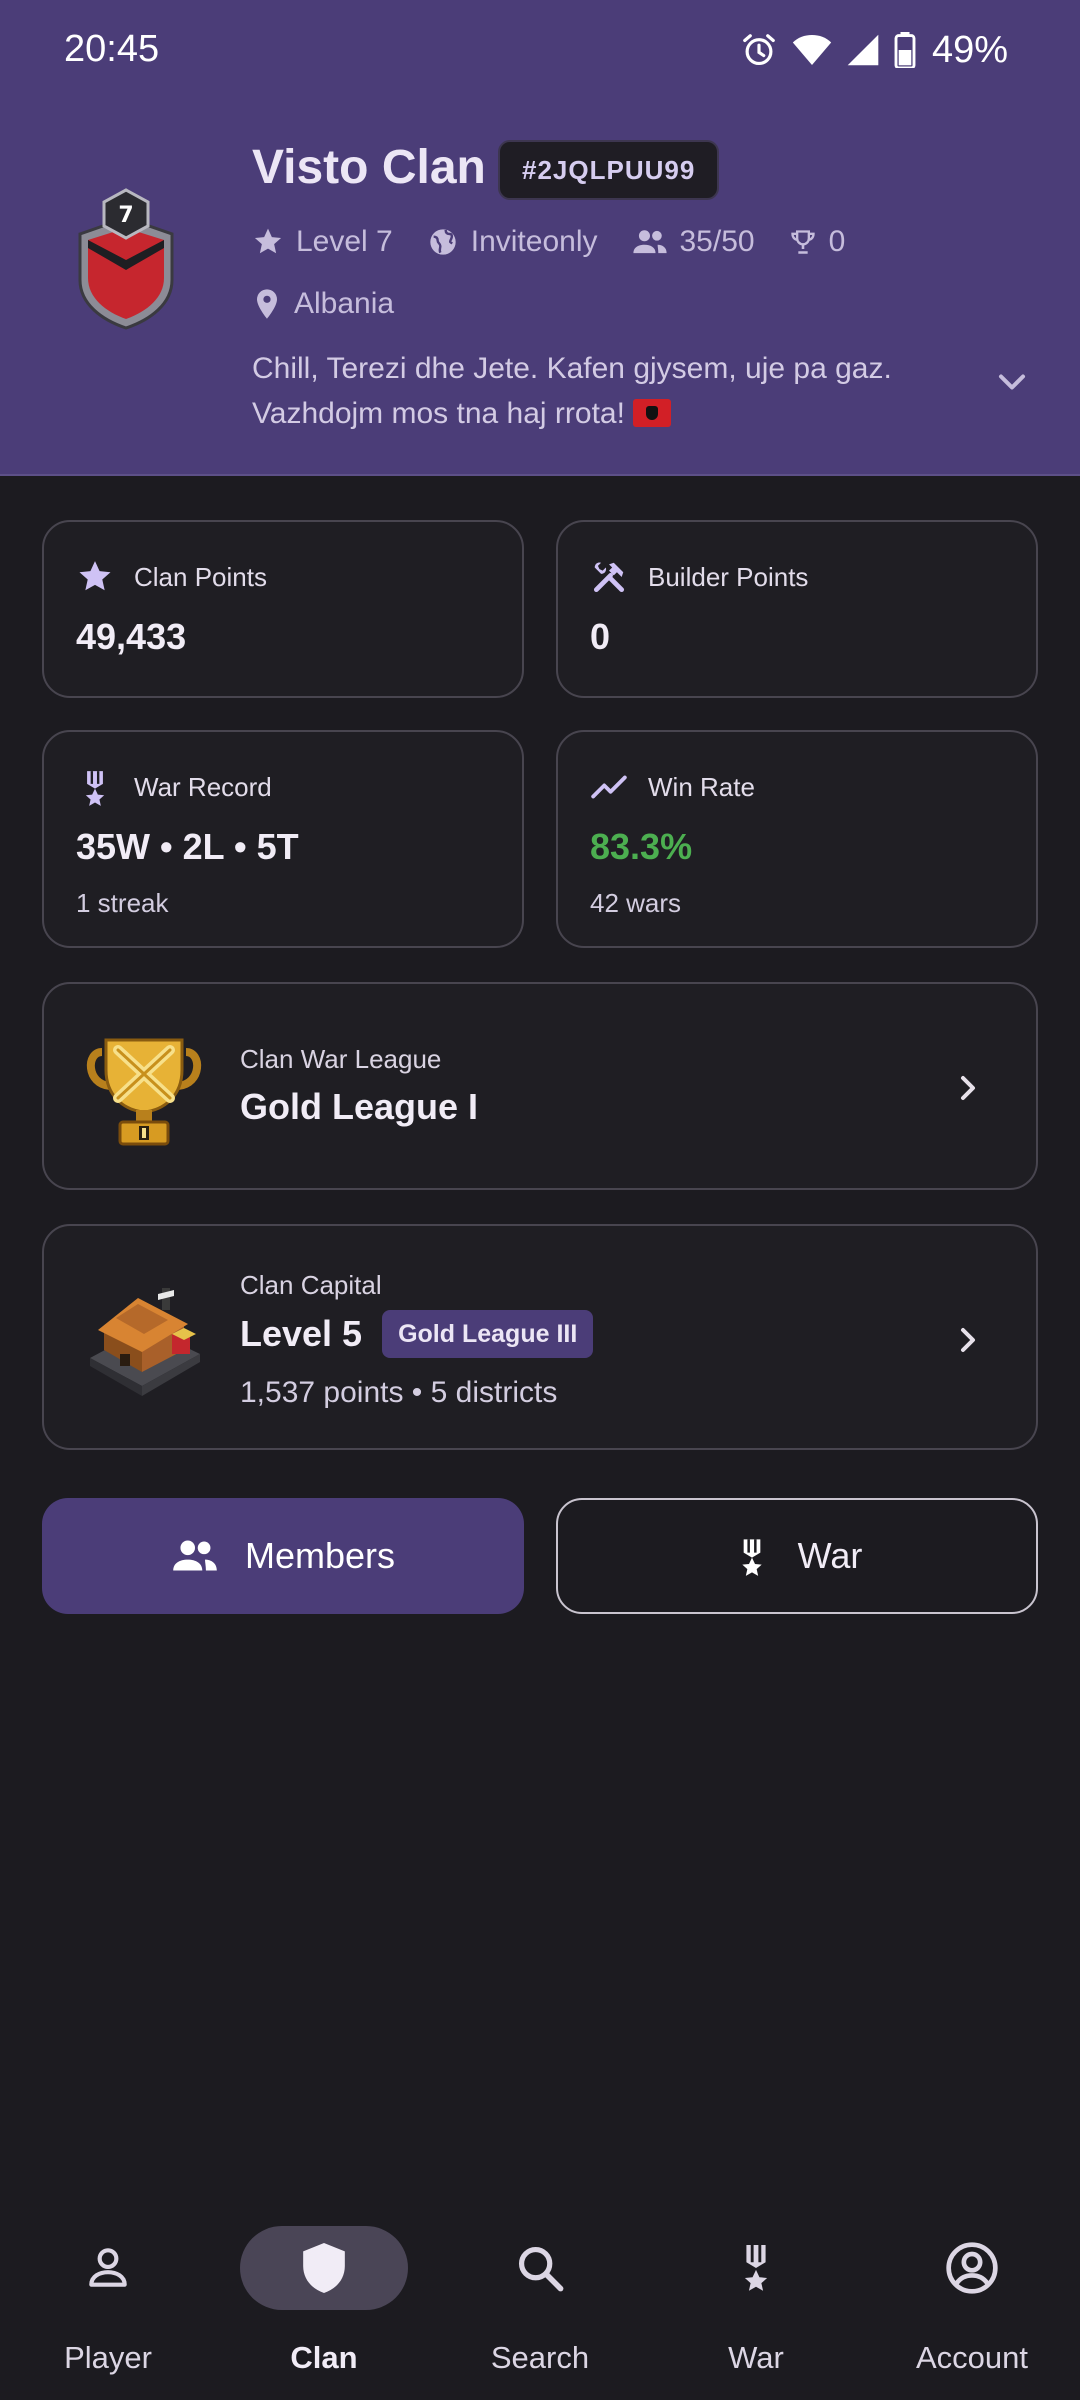 Image resolution: width=1080 pixels, height=2400 pixels. I want to click on shield-icon, so click(324, 2268).